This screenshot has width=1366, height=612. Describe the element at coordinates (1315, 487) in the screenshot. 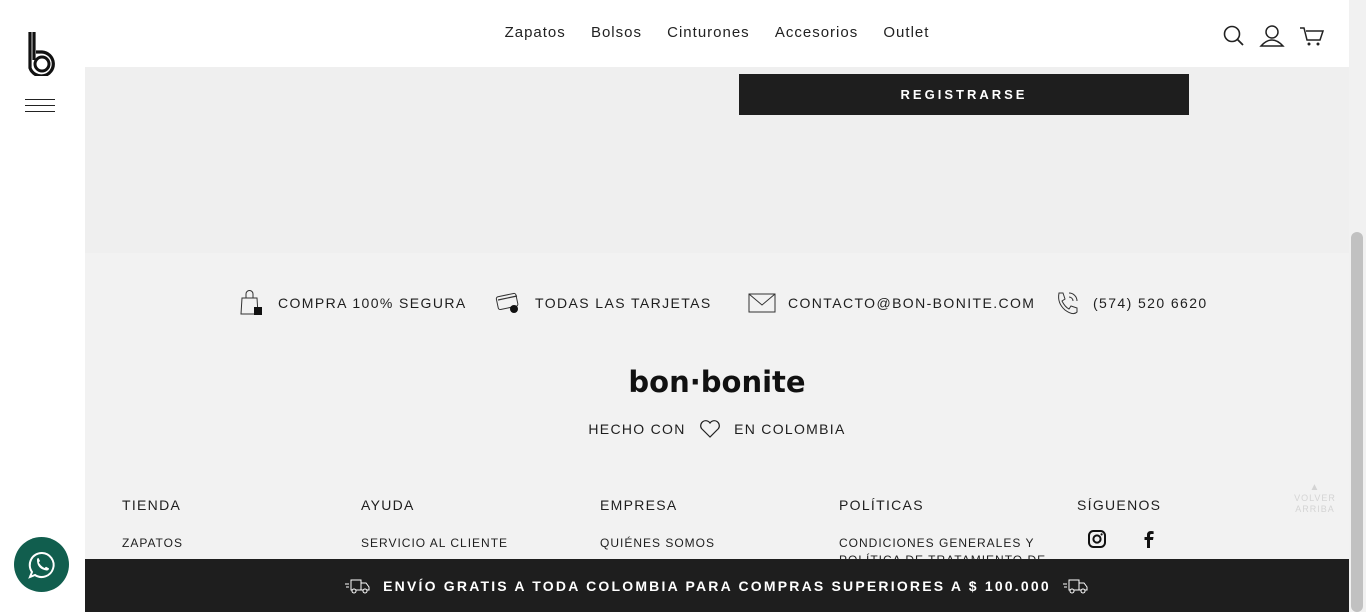

I see `chevron-up-icon: ▲` at that location.